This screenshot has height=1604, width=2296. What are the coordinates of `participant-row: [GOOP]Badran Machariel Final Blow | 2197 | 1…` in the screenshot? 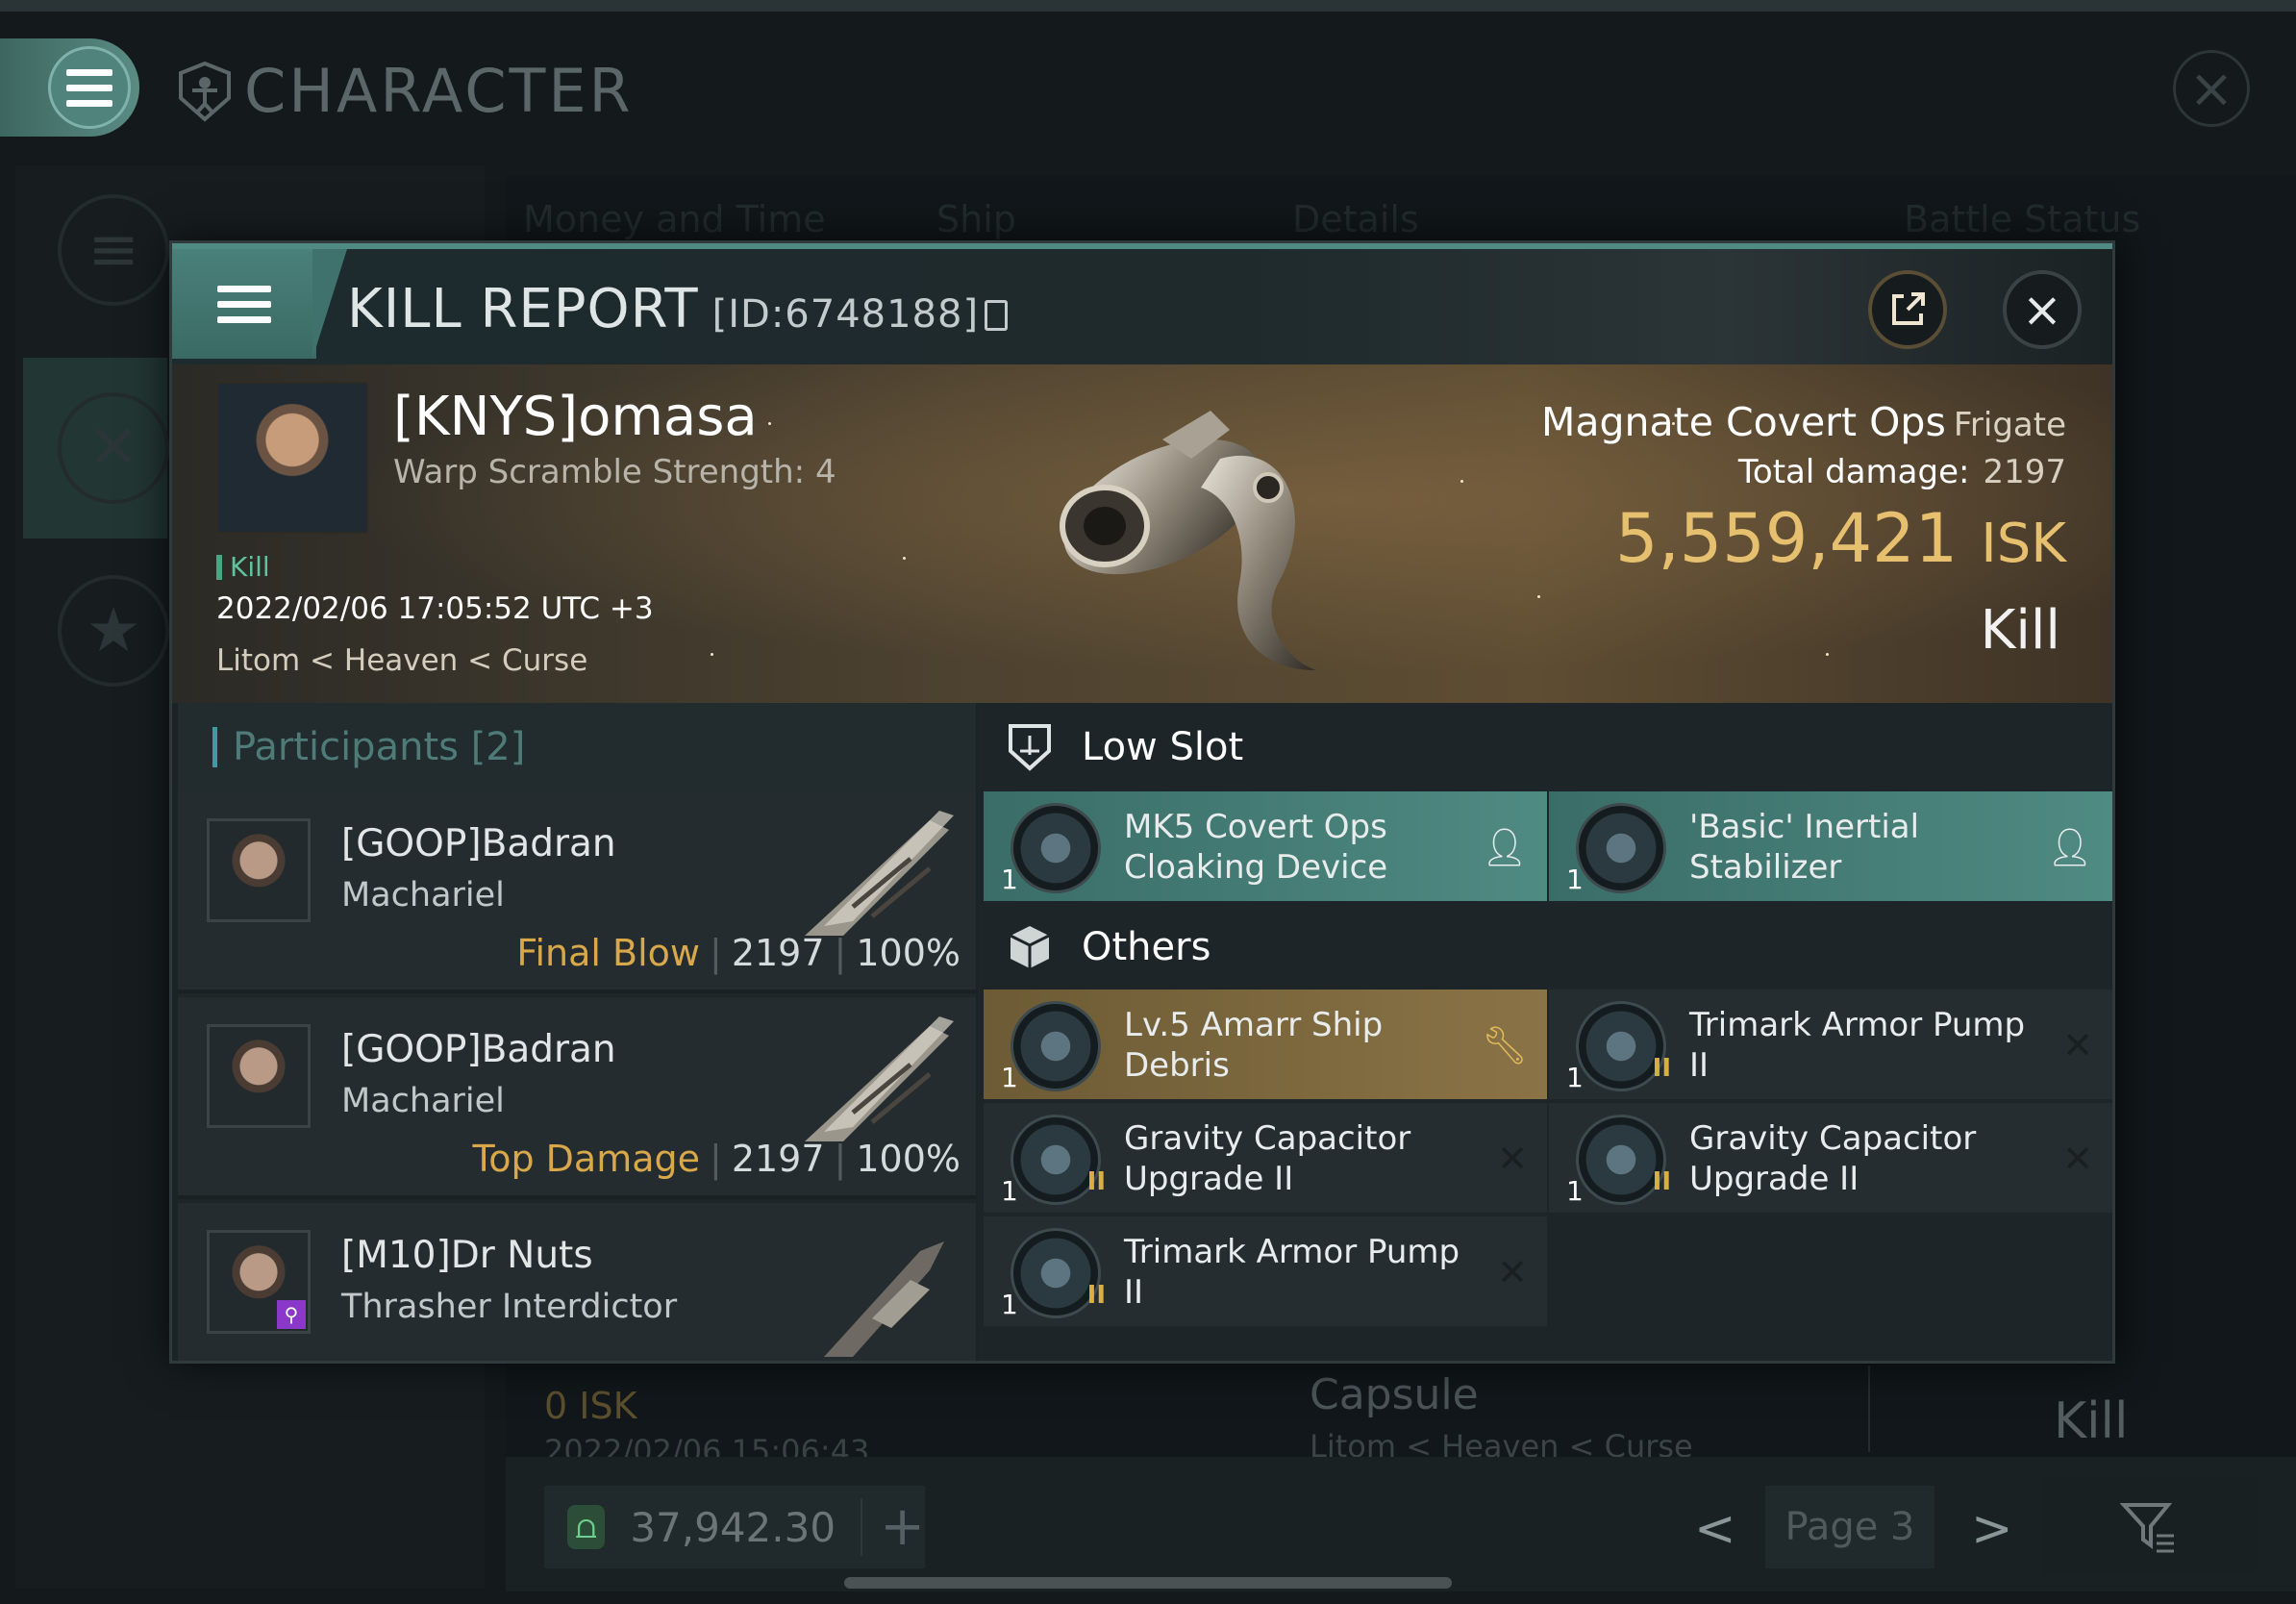 It's located at (577, 892).